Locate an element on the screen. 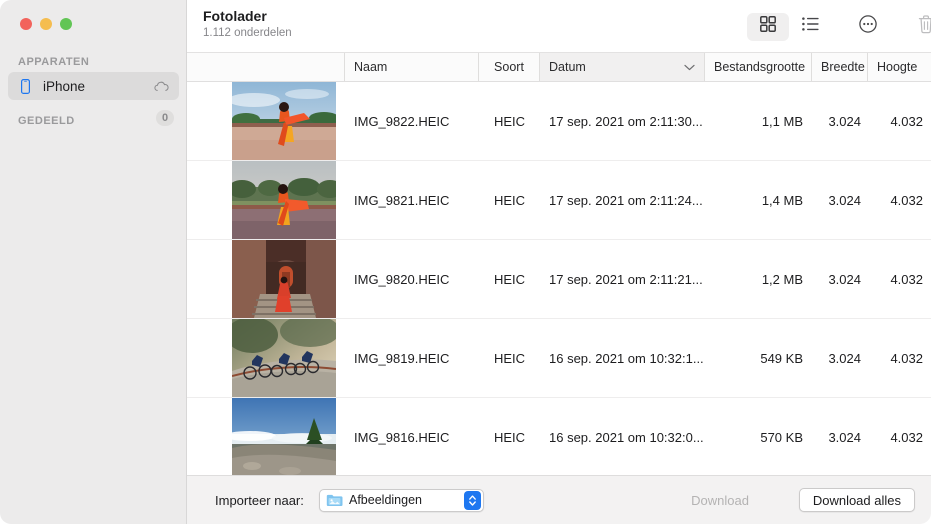 This screenshot has width=931, height=524. more-options-button is located at coordinates (868, 27).